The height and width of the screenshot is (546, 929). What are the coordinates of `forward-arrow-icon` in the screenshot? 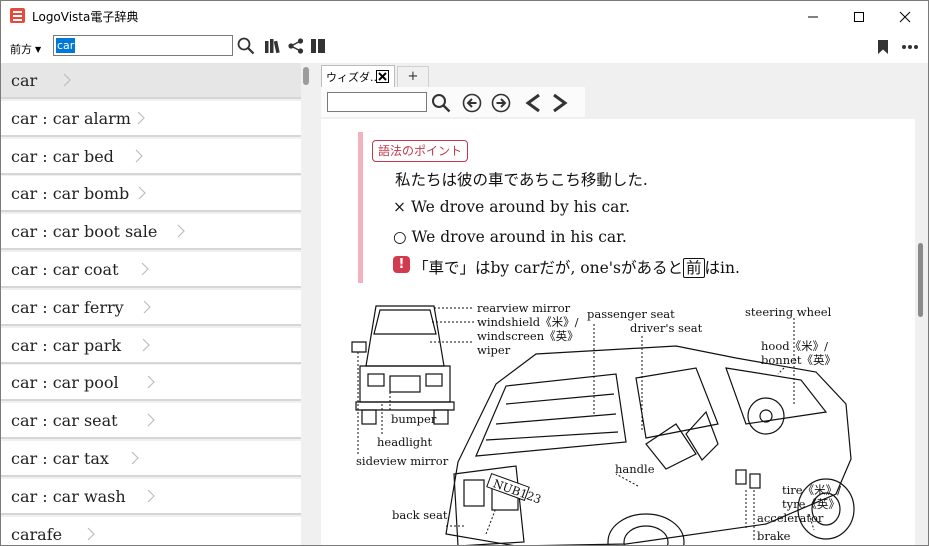 It's located at (560, 103).